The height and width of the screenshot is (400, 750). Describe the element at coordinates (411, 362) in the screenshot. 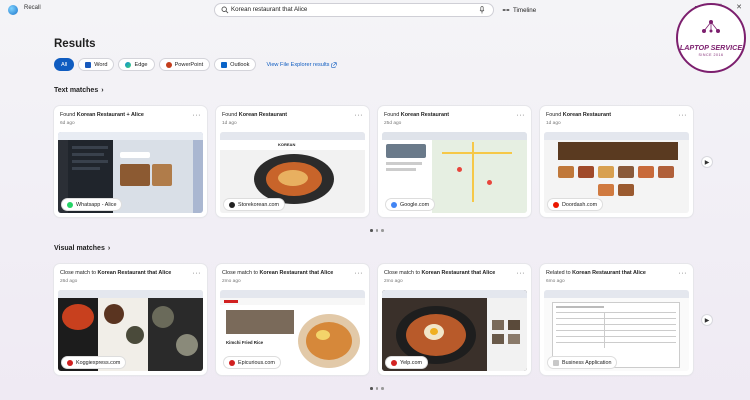

I see `source-label: Yelp.com` at that location.